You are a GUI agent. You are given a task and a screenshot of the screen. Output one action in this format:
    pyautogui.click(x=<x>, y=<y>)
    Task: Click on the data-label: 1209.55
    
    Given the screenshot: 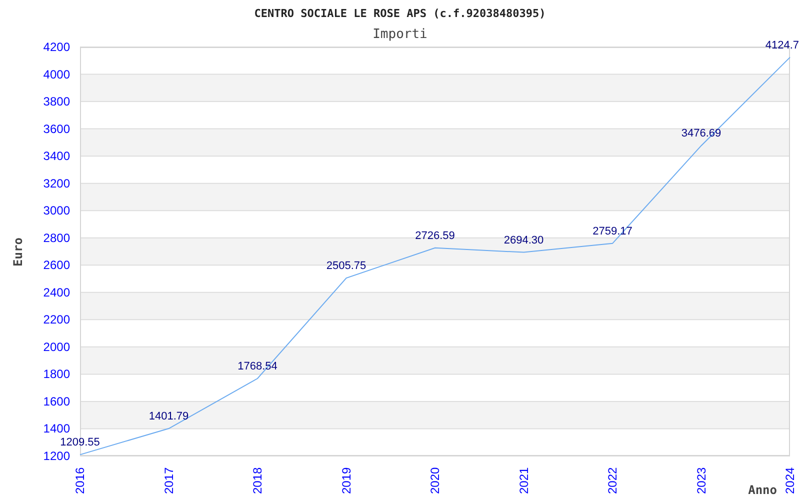 What is the action you would take?
    pyautogui.click(x=80, y=442)
    